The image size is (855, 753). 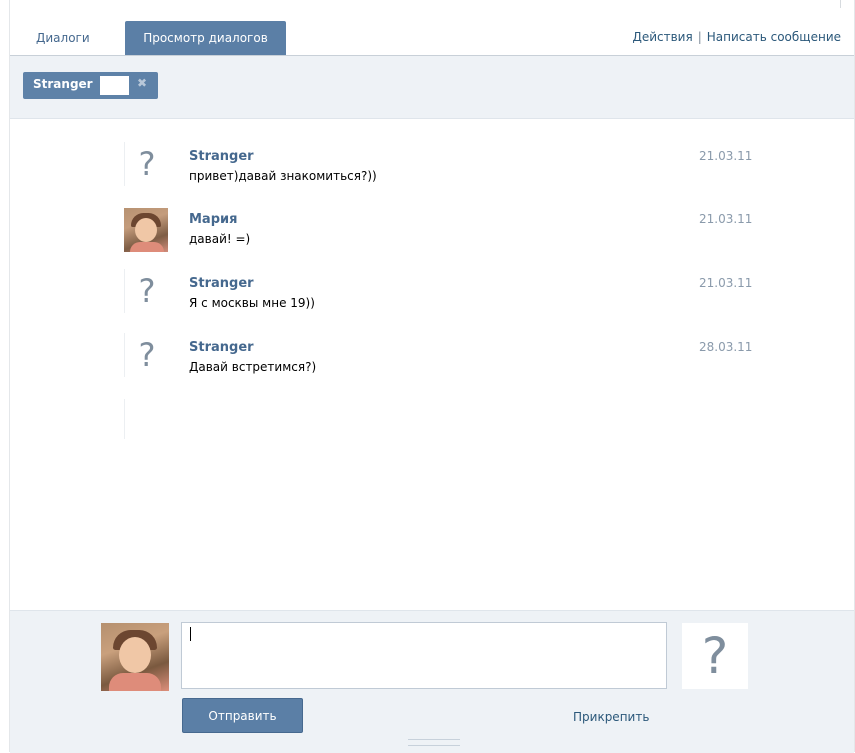 I want to click on message-author: Мария, so click(x=213, y=219).